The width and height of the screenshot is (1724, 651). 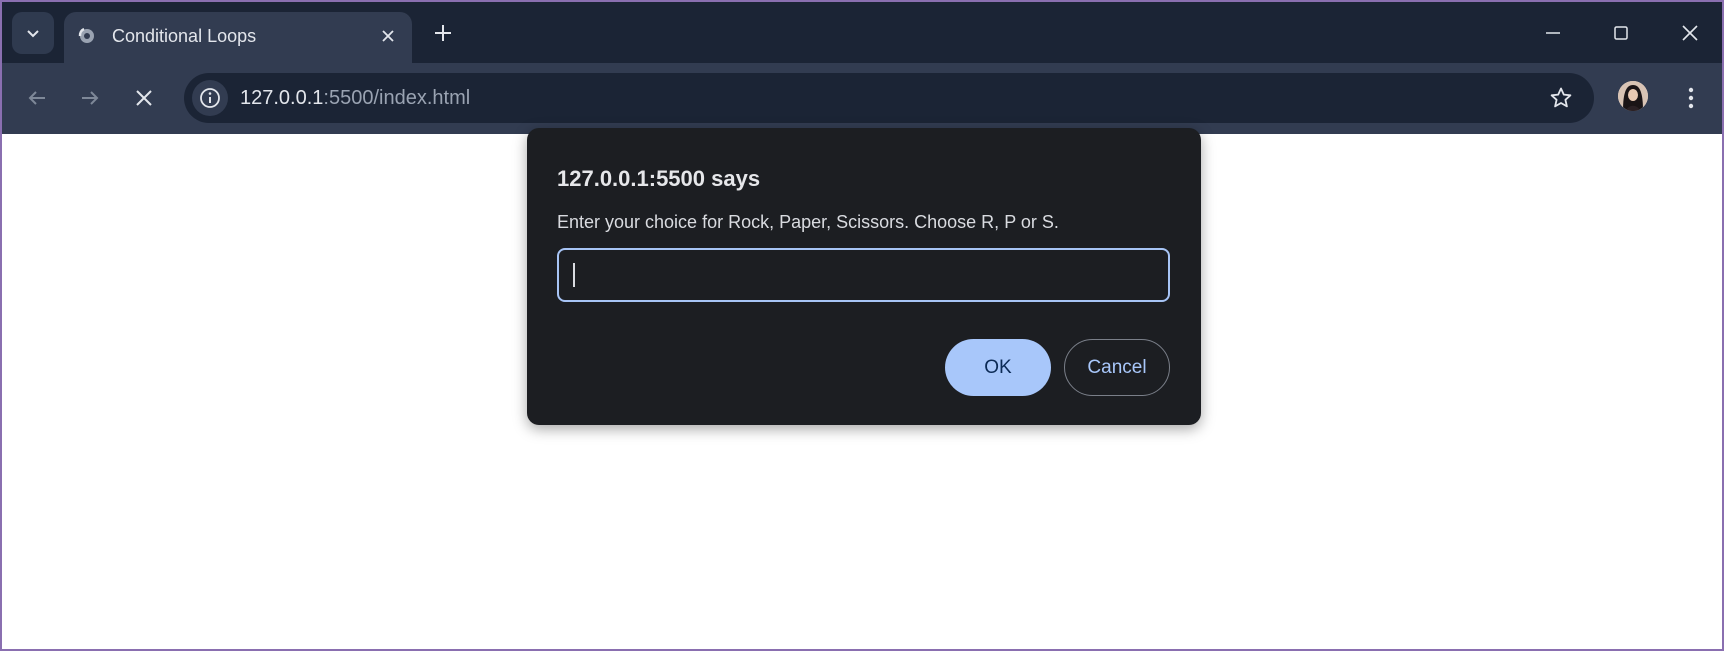 I want to click on kebab-menu-icon, so click(x=1691, y=98).